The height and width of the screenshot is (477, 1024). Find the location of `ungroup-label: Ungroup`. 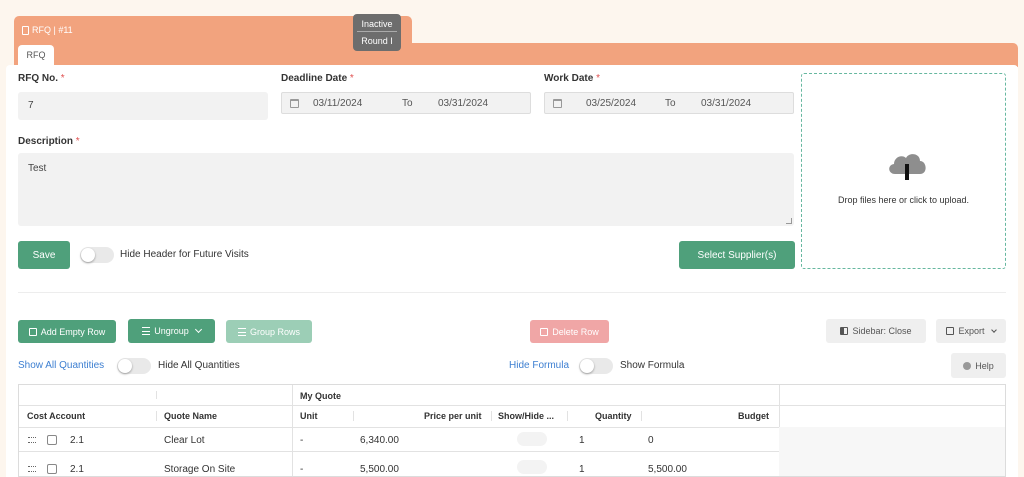

ungroup-label: Ungroup is located at coordinates (171, 331).